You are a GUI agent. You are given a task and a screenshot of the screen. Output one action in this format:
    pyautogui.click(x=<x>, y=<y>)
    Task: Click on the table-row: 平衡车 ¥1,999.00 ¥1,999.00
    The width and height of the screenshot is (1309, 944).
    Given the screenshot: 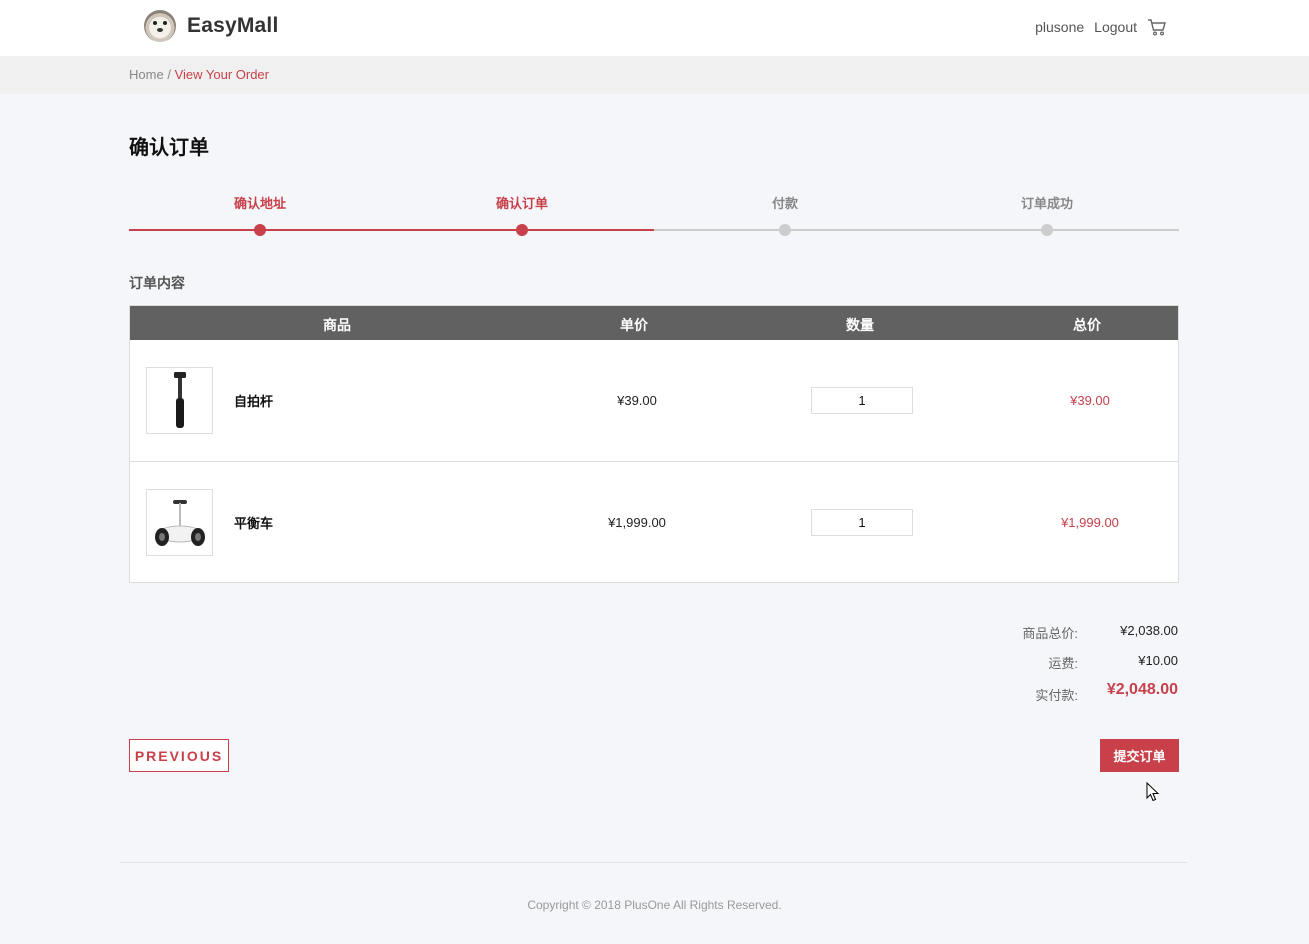 What is the action you would take?
    pyautogui.click(x=654, y=521)
    